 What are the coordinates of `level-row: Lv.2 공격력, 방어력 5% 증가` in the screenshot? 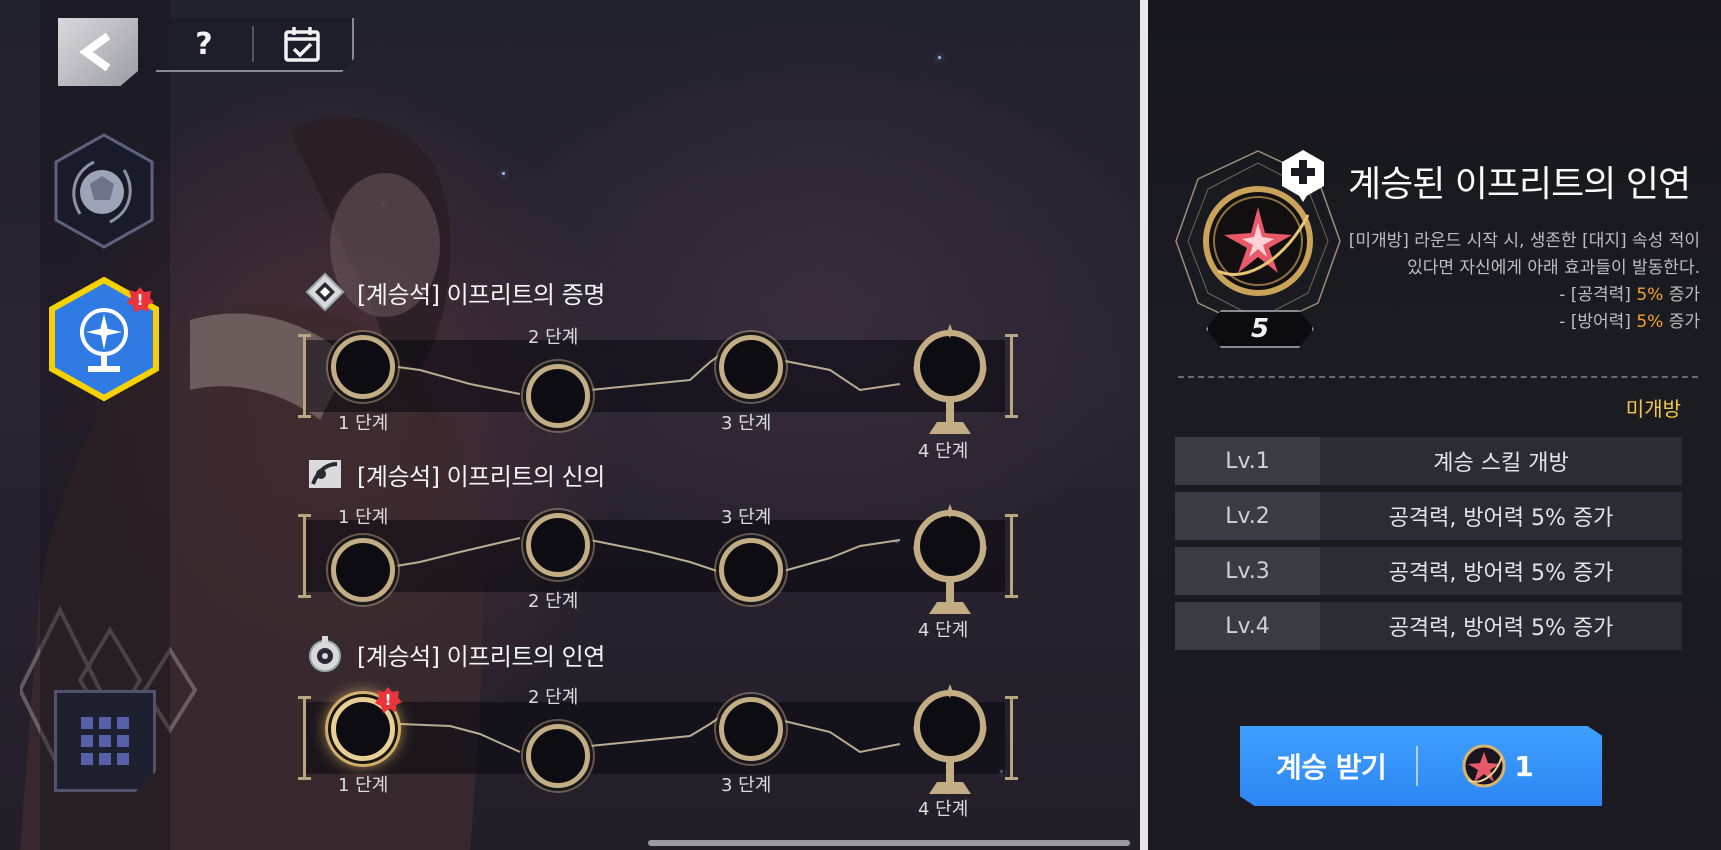 It's located at (1428, 516).